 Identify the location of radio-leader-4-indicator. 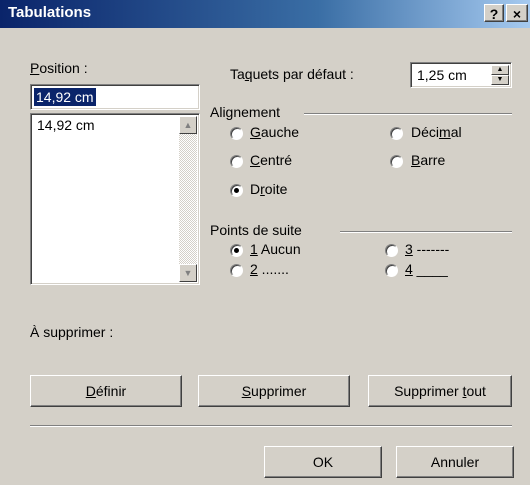
(391, 270).